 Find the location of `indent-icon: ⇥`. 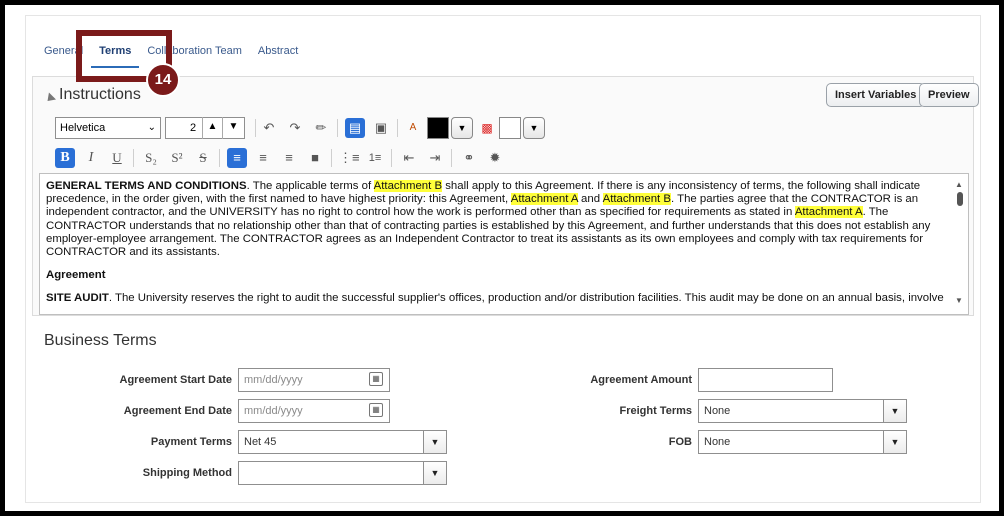

indent-icon: ⇥ is located at coordinates (435, 158).